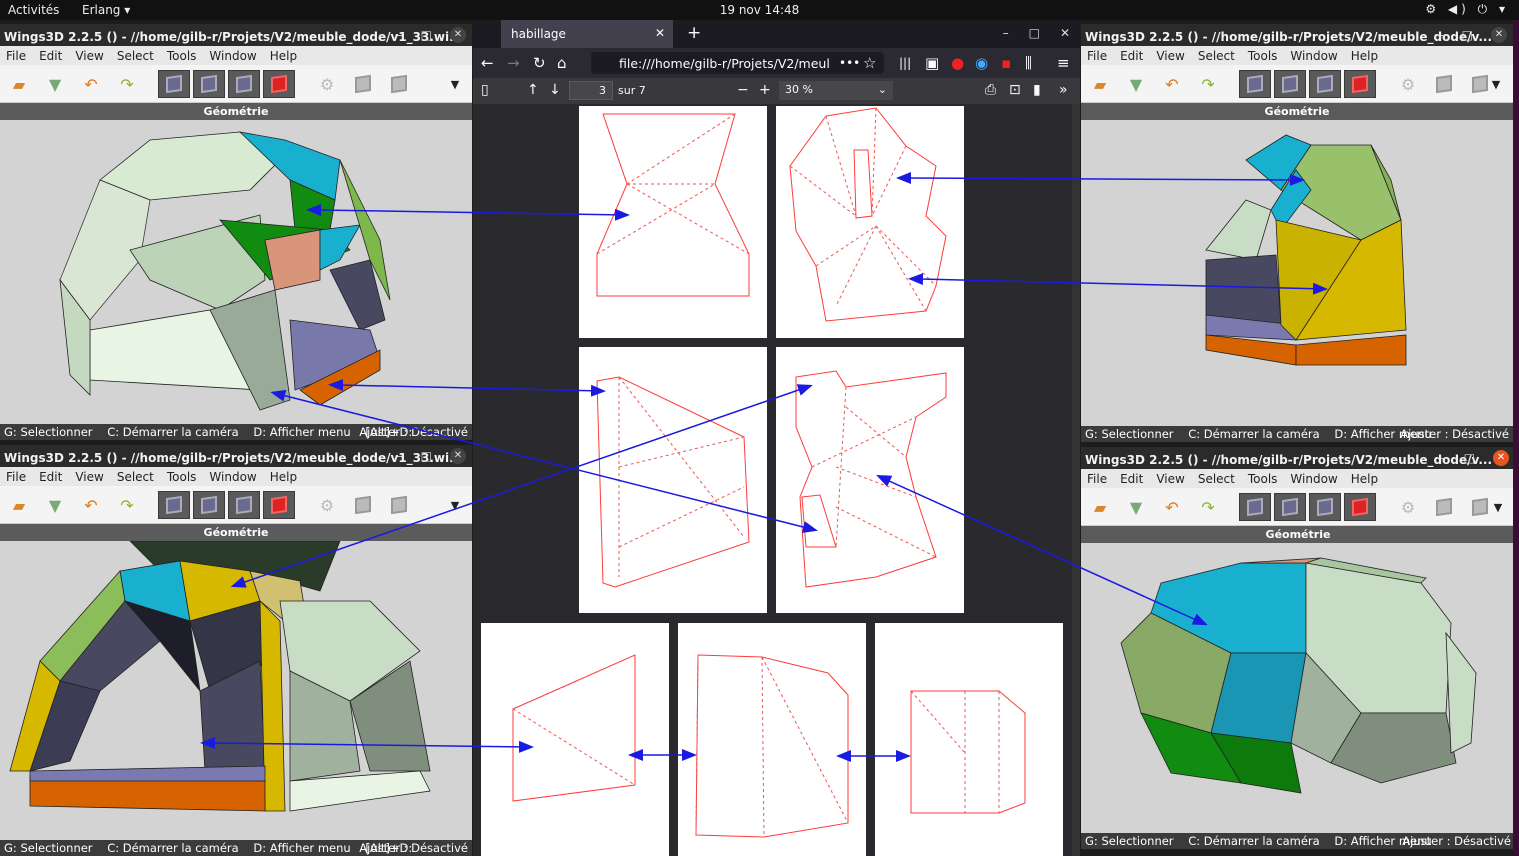 The width and height of the screenshot is (1519, 856). I want to click on extension-bars-icon: ⫼, so click(1028, 63).